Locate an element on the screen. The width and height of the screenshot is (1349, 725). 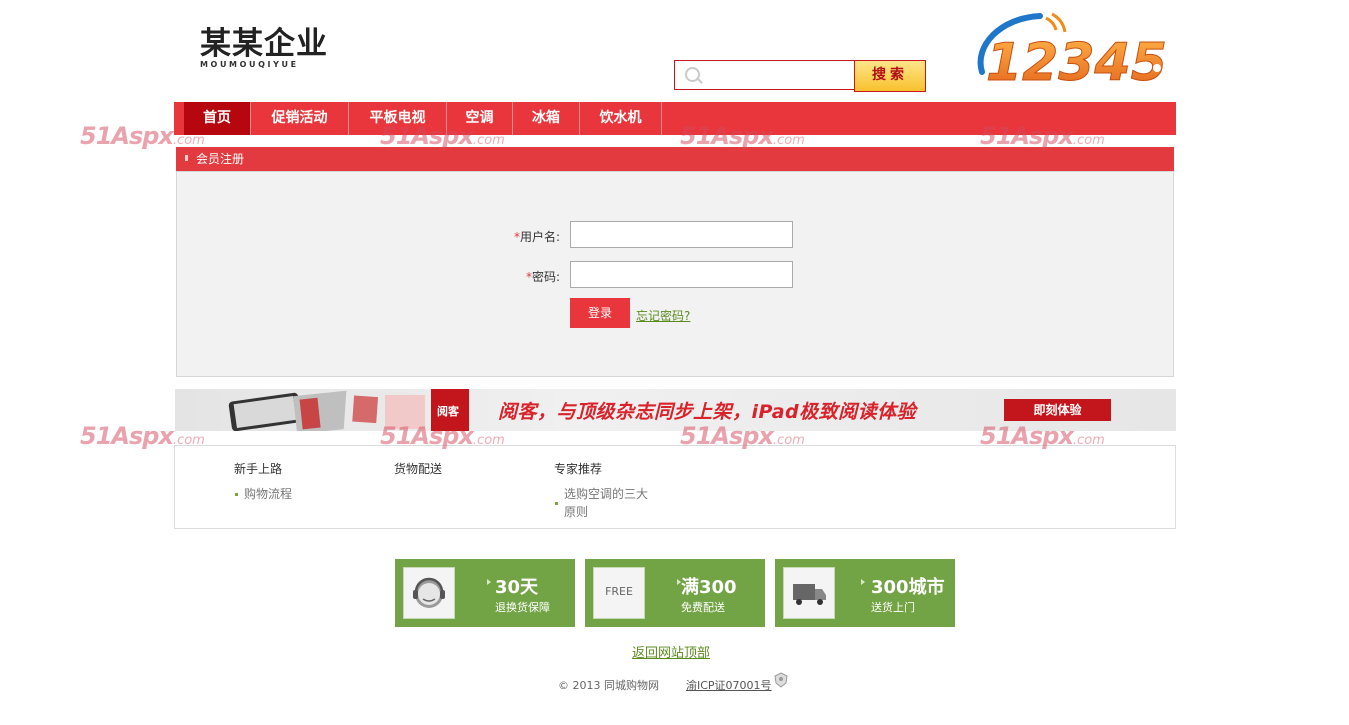
column-title-expert-picks: 专家推荐 is located at coordinates (578, 469).